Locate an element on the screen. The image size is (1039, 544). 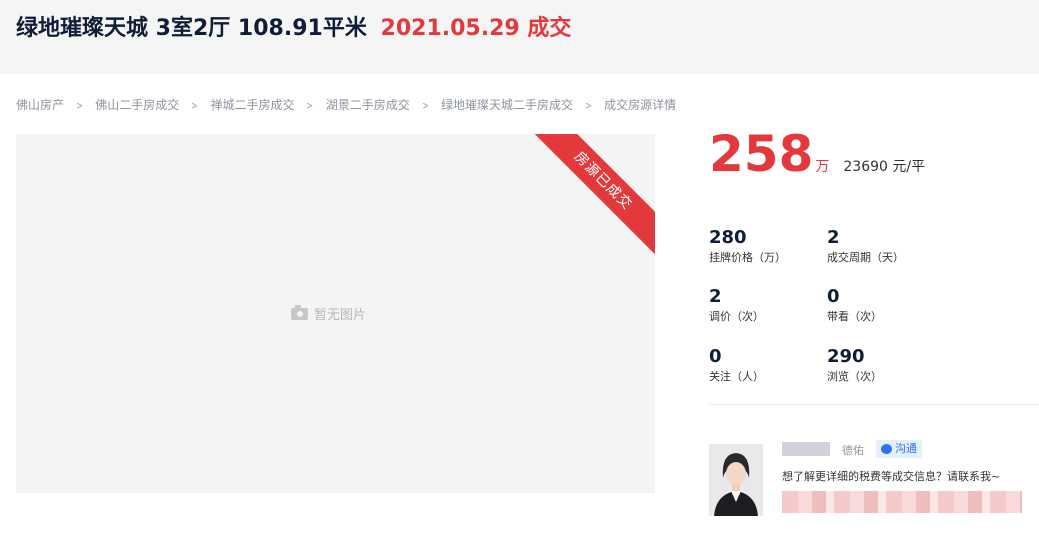
breadcrumb-item-foshan-deals: 佛山二手房成交 is located at coordinates (137, 104).